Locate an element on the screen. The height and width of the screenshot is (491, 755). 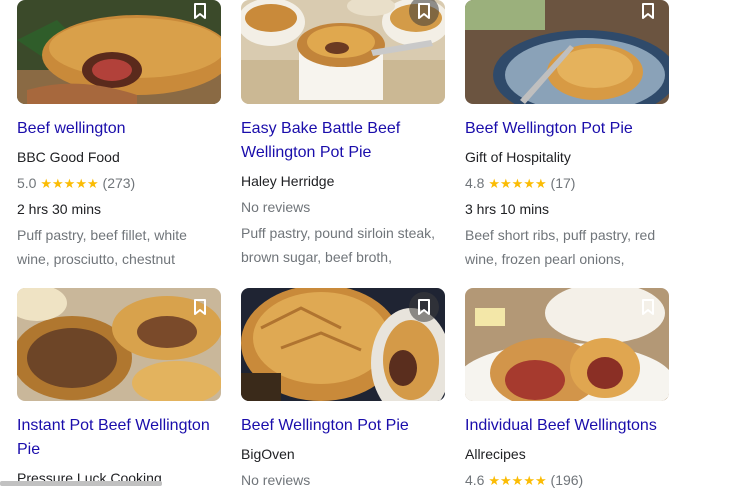
recipe-rating: 5.0 ★★★★★ (273) is located at coordinates (76, 183).